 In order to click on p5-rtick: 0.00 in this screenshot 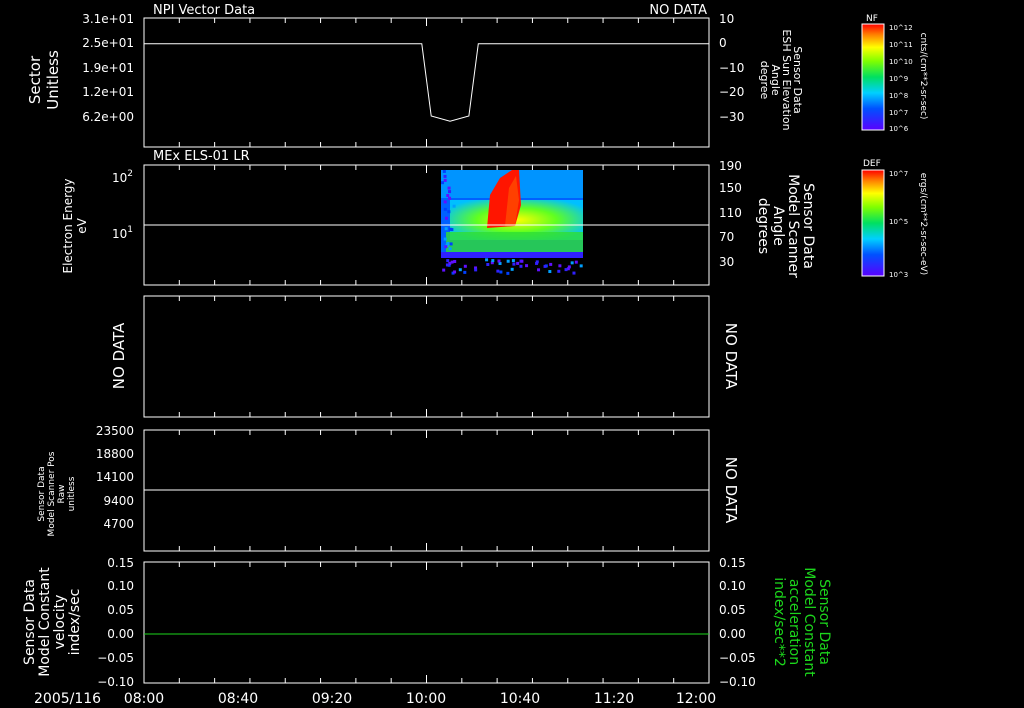, I will do `click(732, 634)`.